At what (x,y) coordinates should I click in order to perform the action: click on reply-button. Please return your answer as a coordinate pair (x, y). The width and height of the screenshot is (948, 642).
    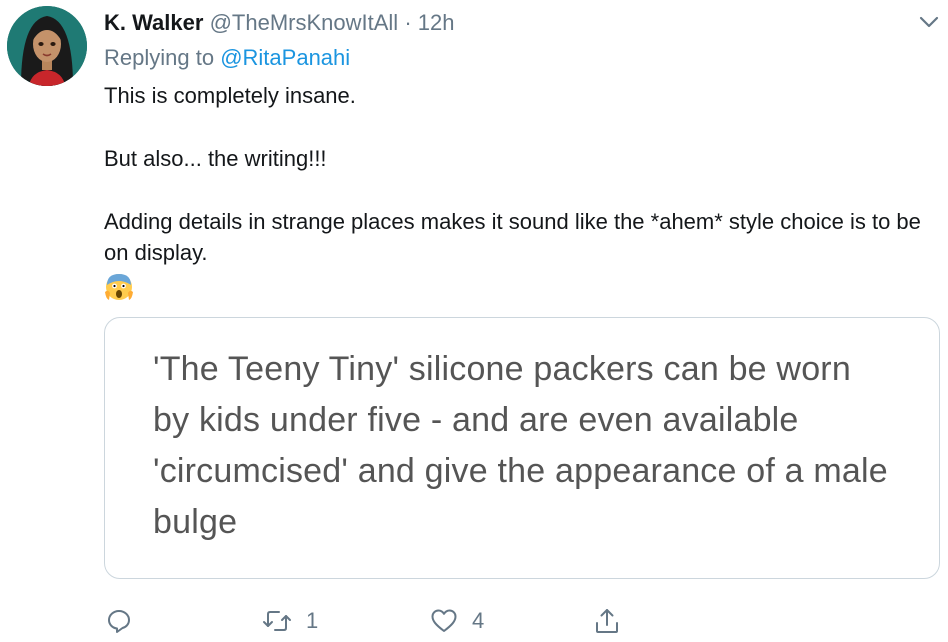
    Looking at the image, I should click on (119, 621).